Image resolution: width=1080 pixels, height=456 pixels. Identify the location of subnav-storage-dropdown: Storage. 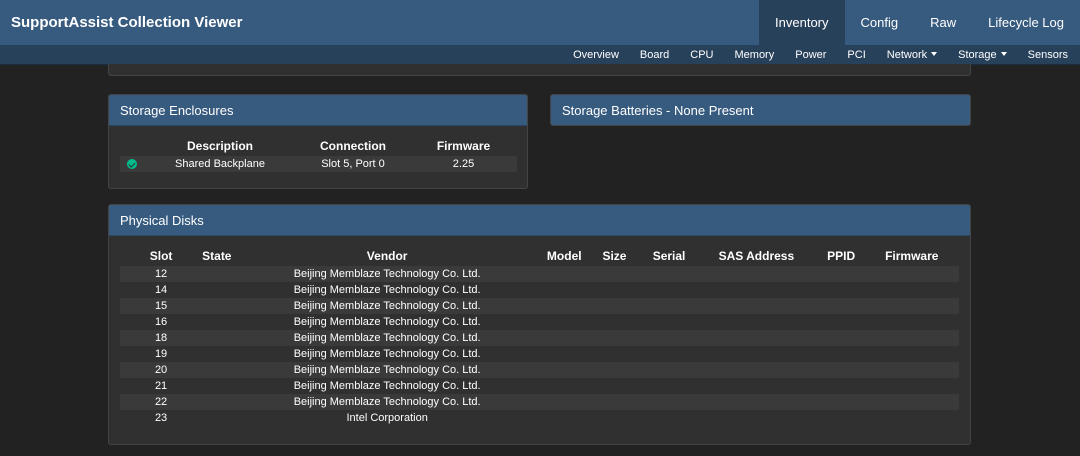
(972, 55).